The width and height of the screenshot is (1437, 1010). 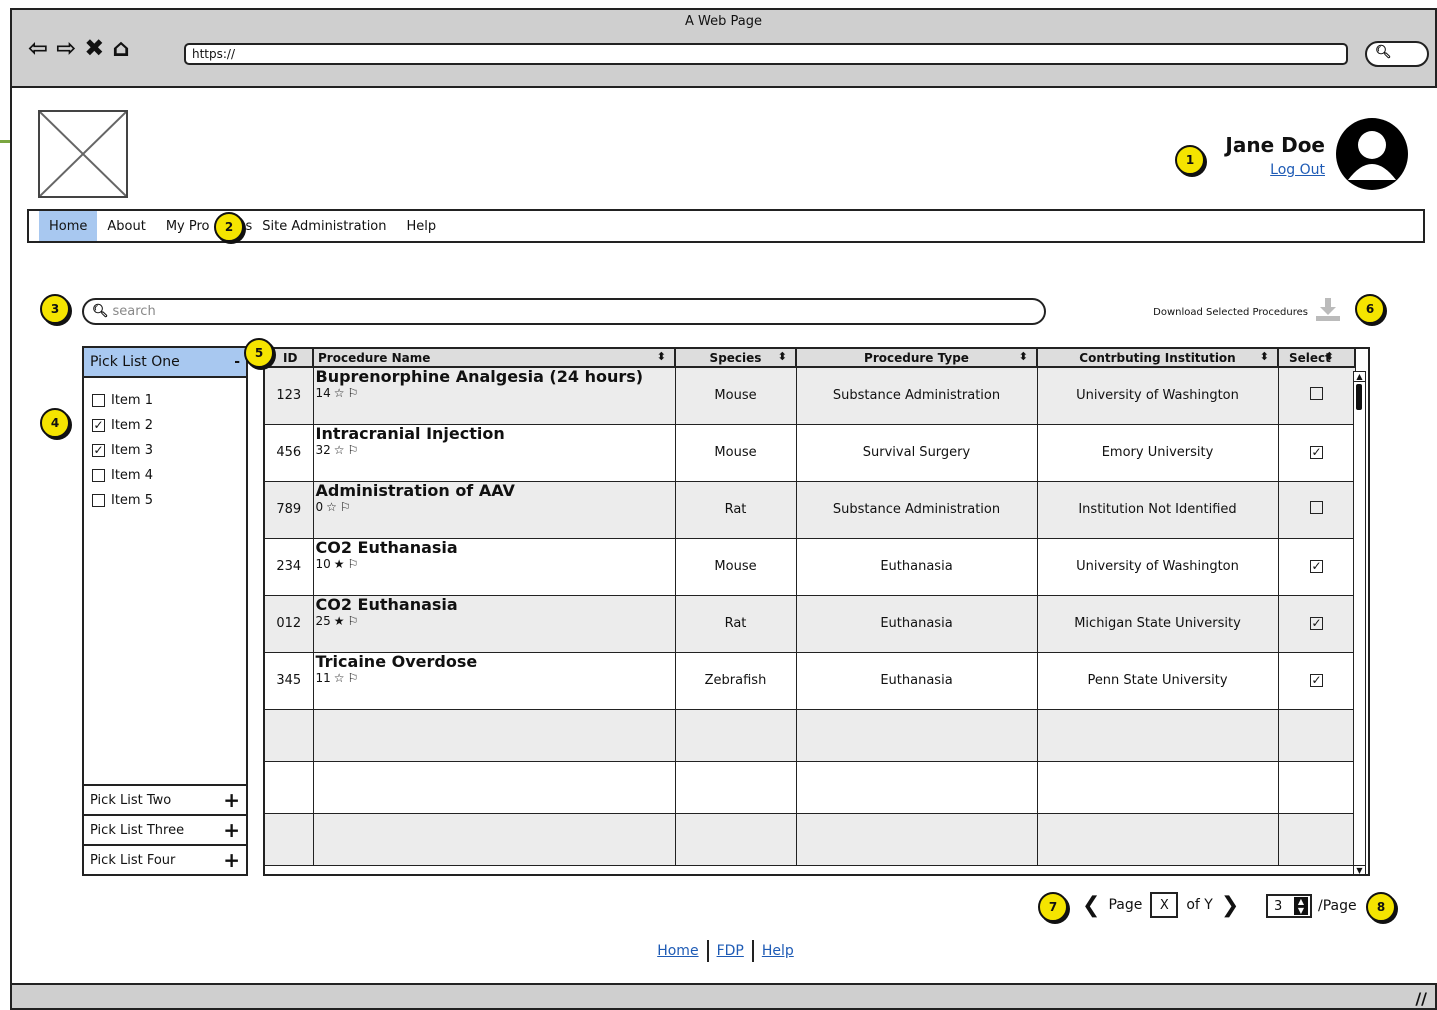 What do you see at coordinates (494, 358) in the screenshot?
I see `col-header-procedure-name: Procedure Name ⬍` at bounding box center [494, 358].